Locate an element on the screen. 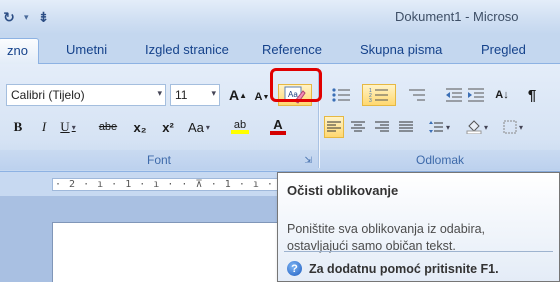 This screenshot has width=560, height=282. grow-font-icon: A is located at coordinates (234, 95).